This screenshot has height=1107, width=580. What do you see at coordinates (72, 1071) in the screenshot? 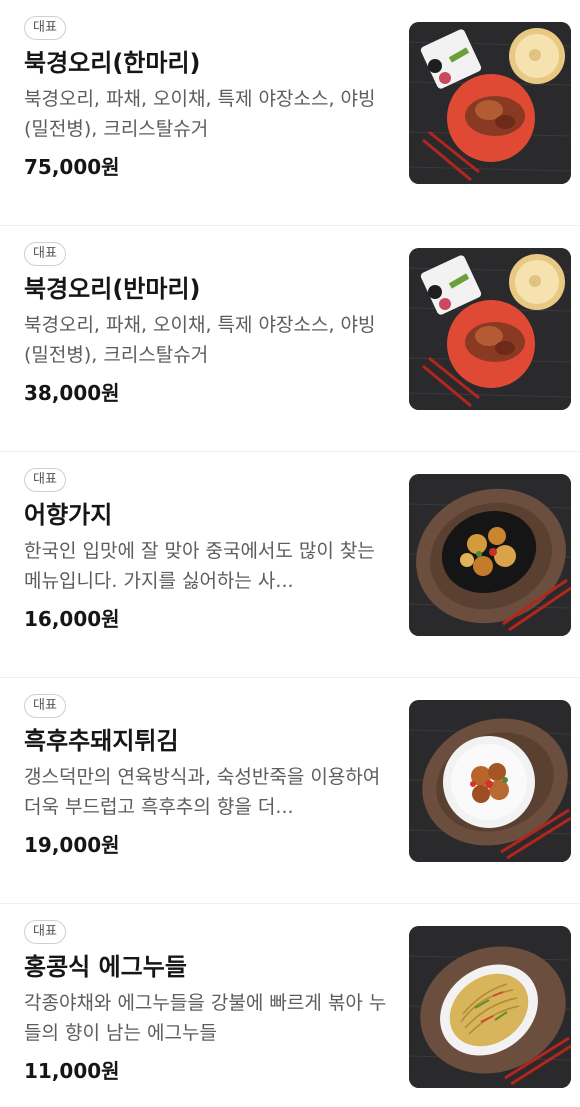
I see `menu-item-price: 11,000원` at bounding box center [72, 1071].